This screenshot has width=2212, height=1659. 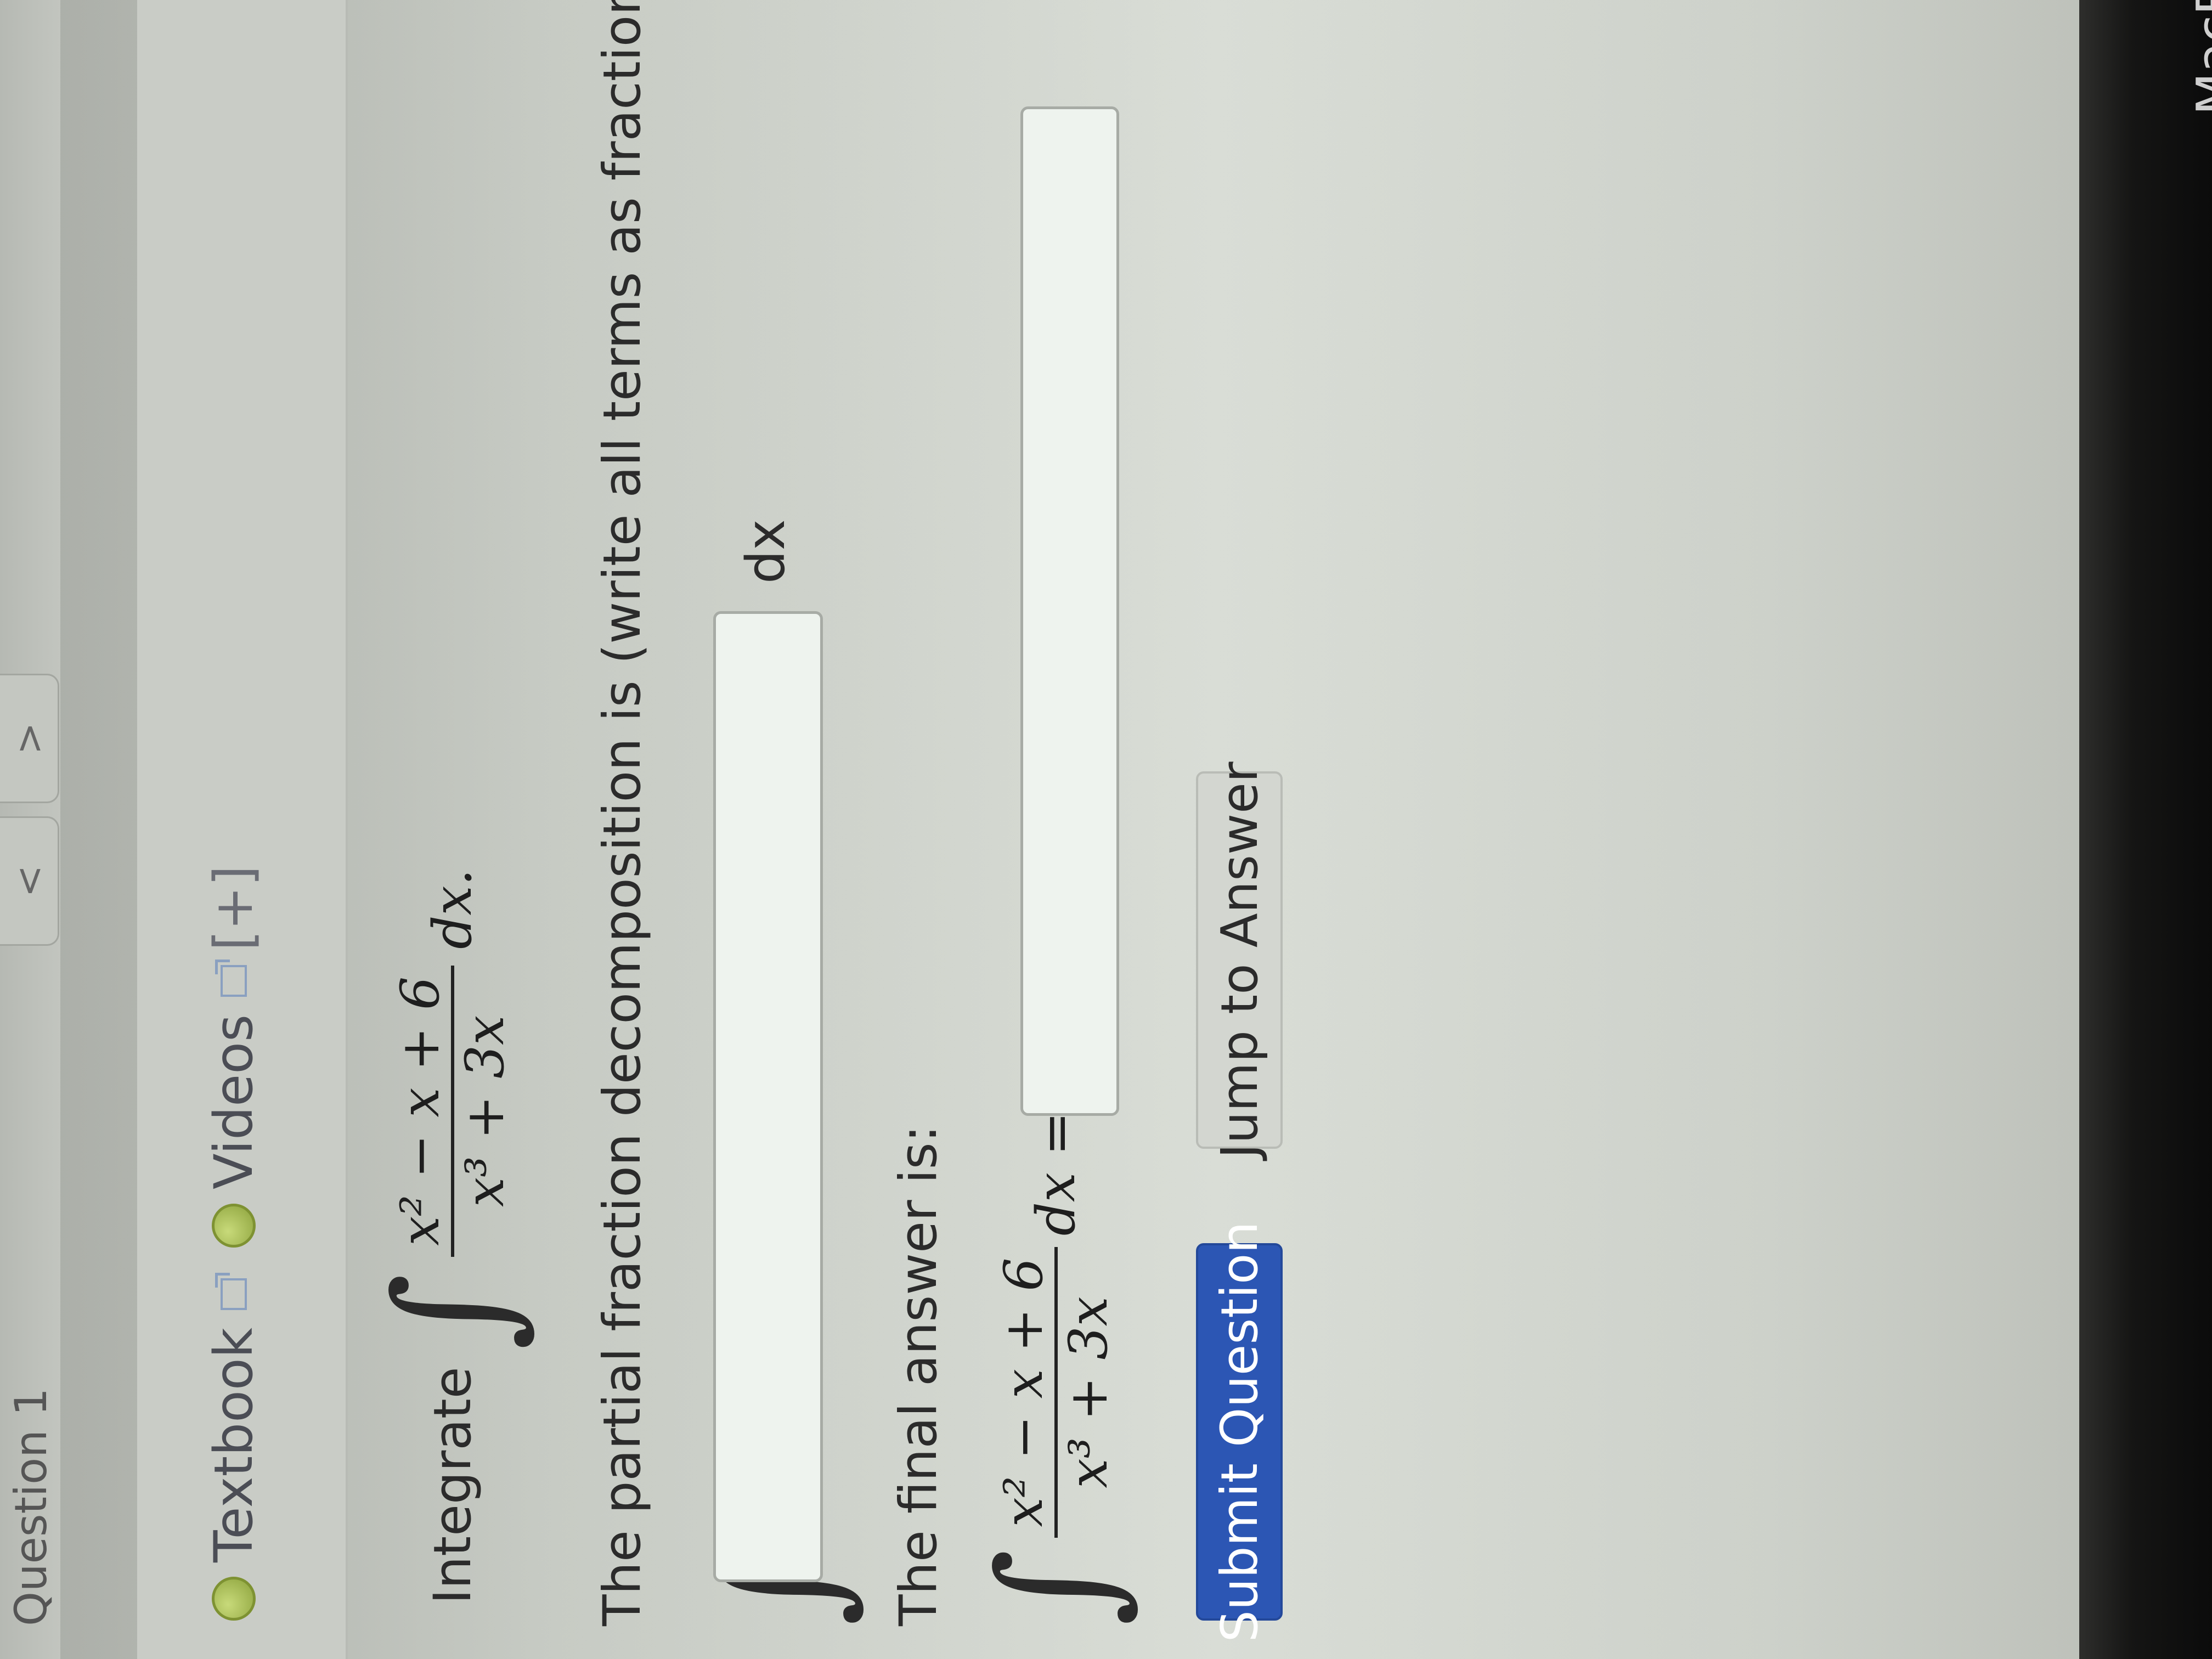 I want to click on question-label: Question 1, so click(x=31, y=1506).